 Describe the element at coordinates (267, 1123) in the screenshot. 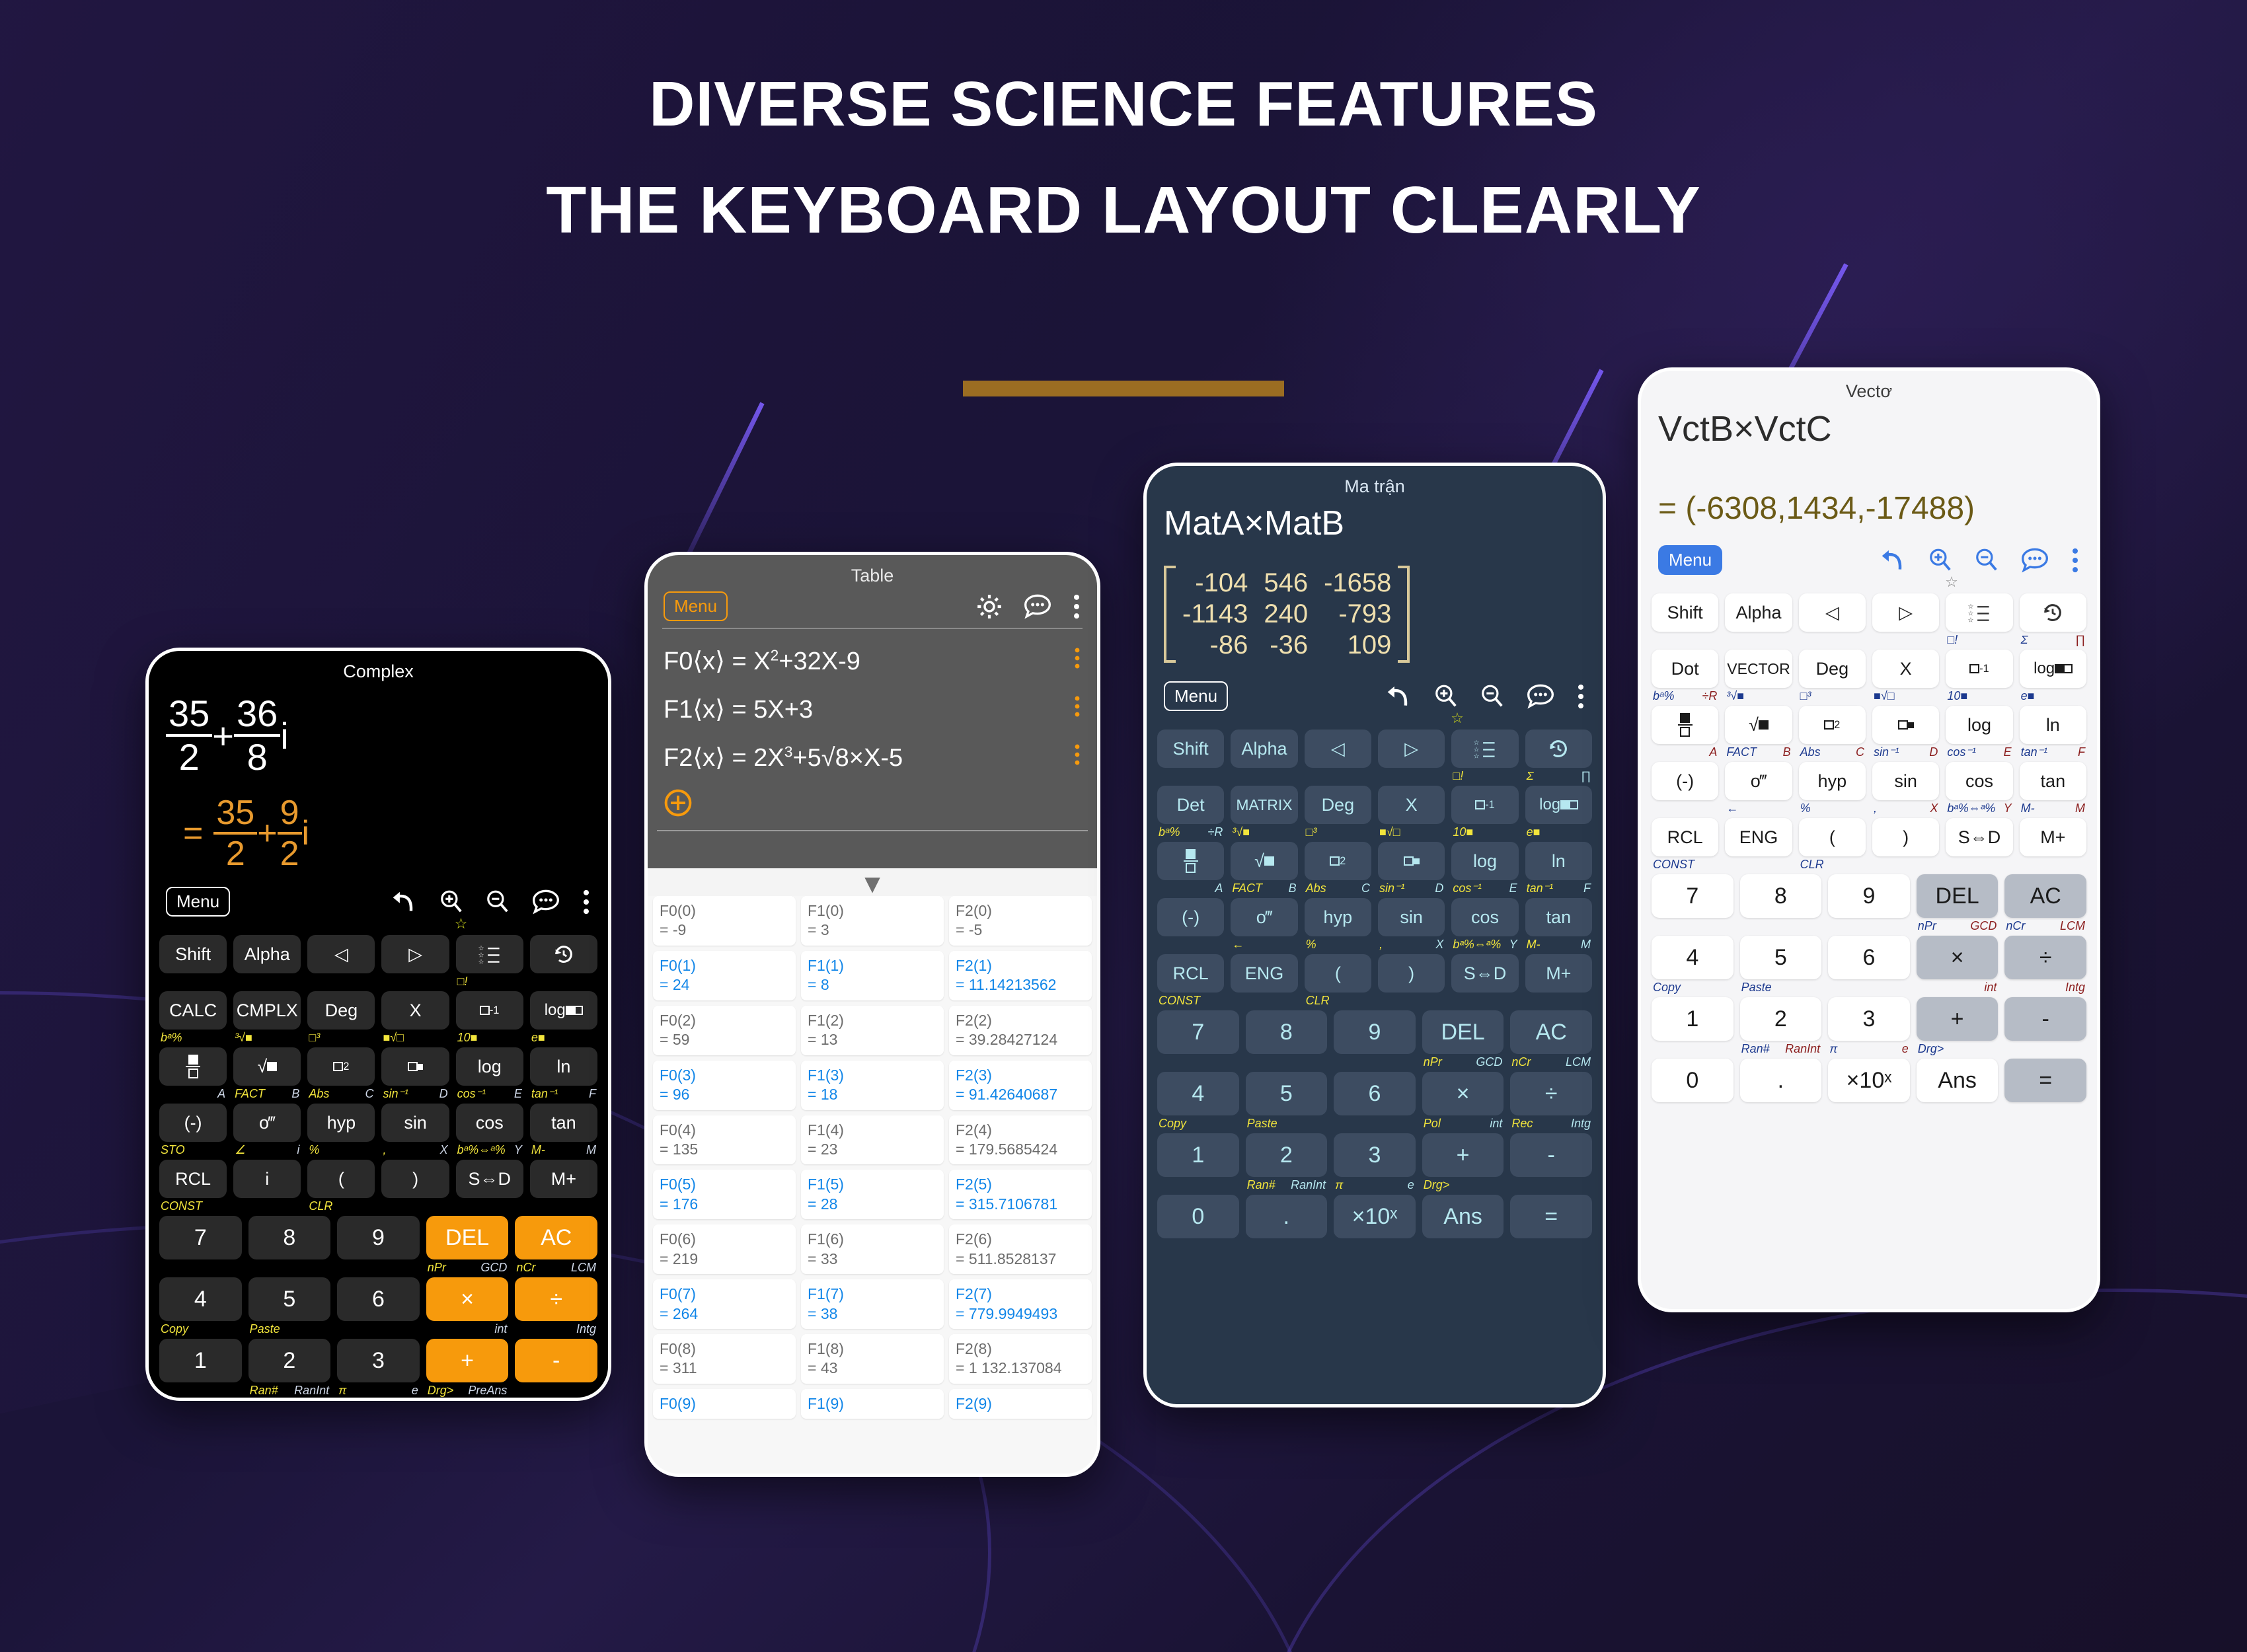

I see `key-degree-minute-second: o‴` at that location.